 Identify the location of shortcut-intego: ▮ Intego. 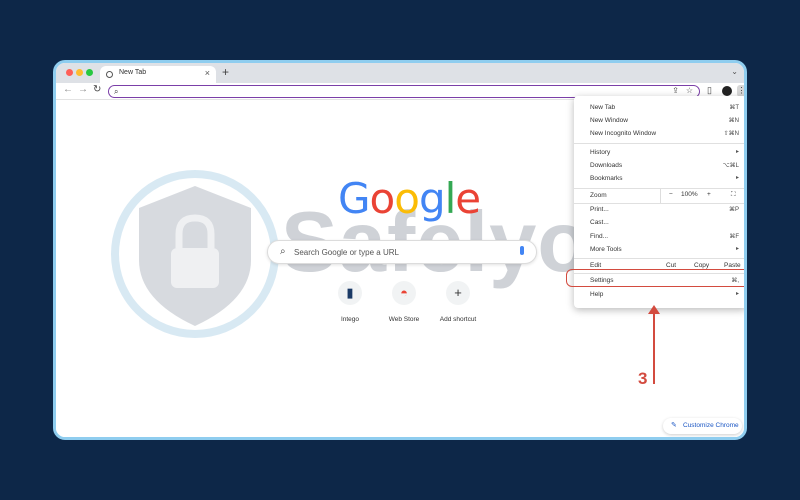
(350, 302).